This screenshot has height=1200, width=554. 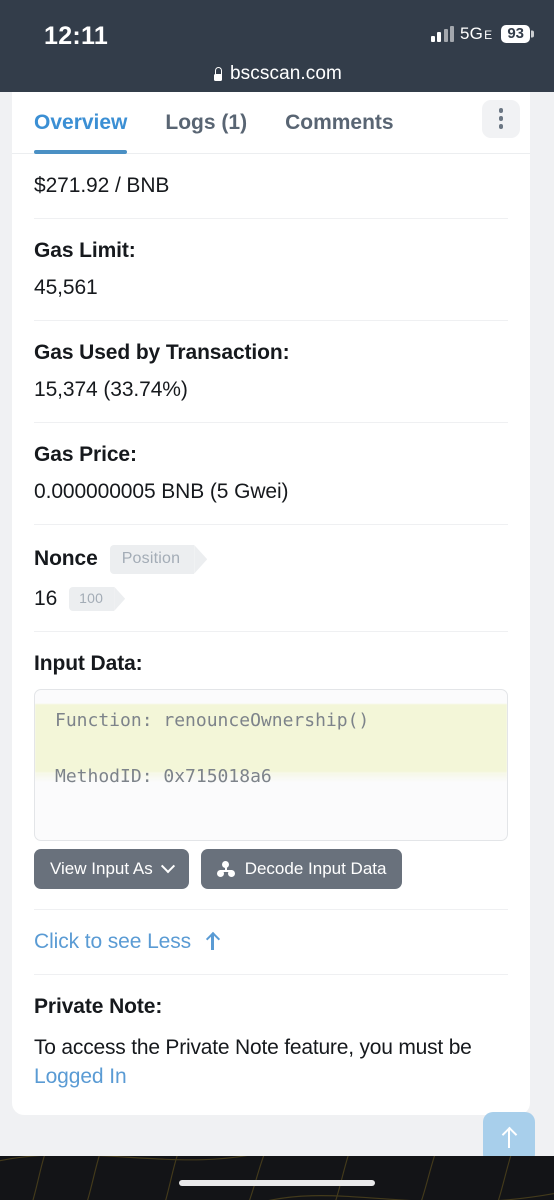 I want to click on click-to-see-less: Click to see Less, so click(x=271, y=942).